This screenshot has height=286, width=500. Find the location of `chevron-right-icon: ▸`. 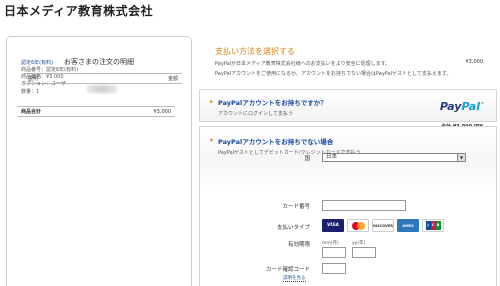

chevron-right-icon: ▸ is located at coordinates (212, 101).